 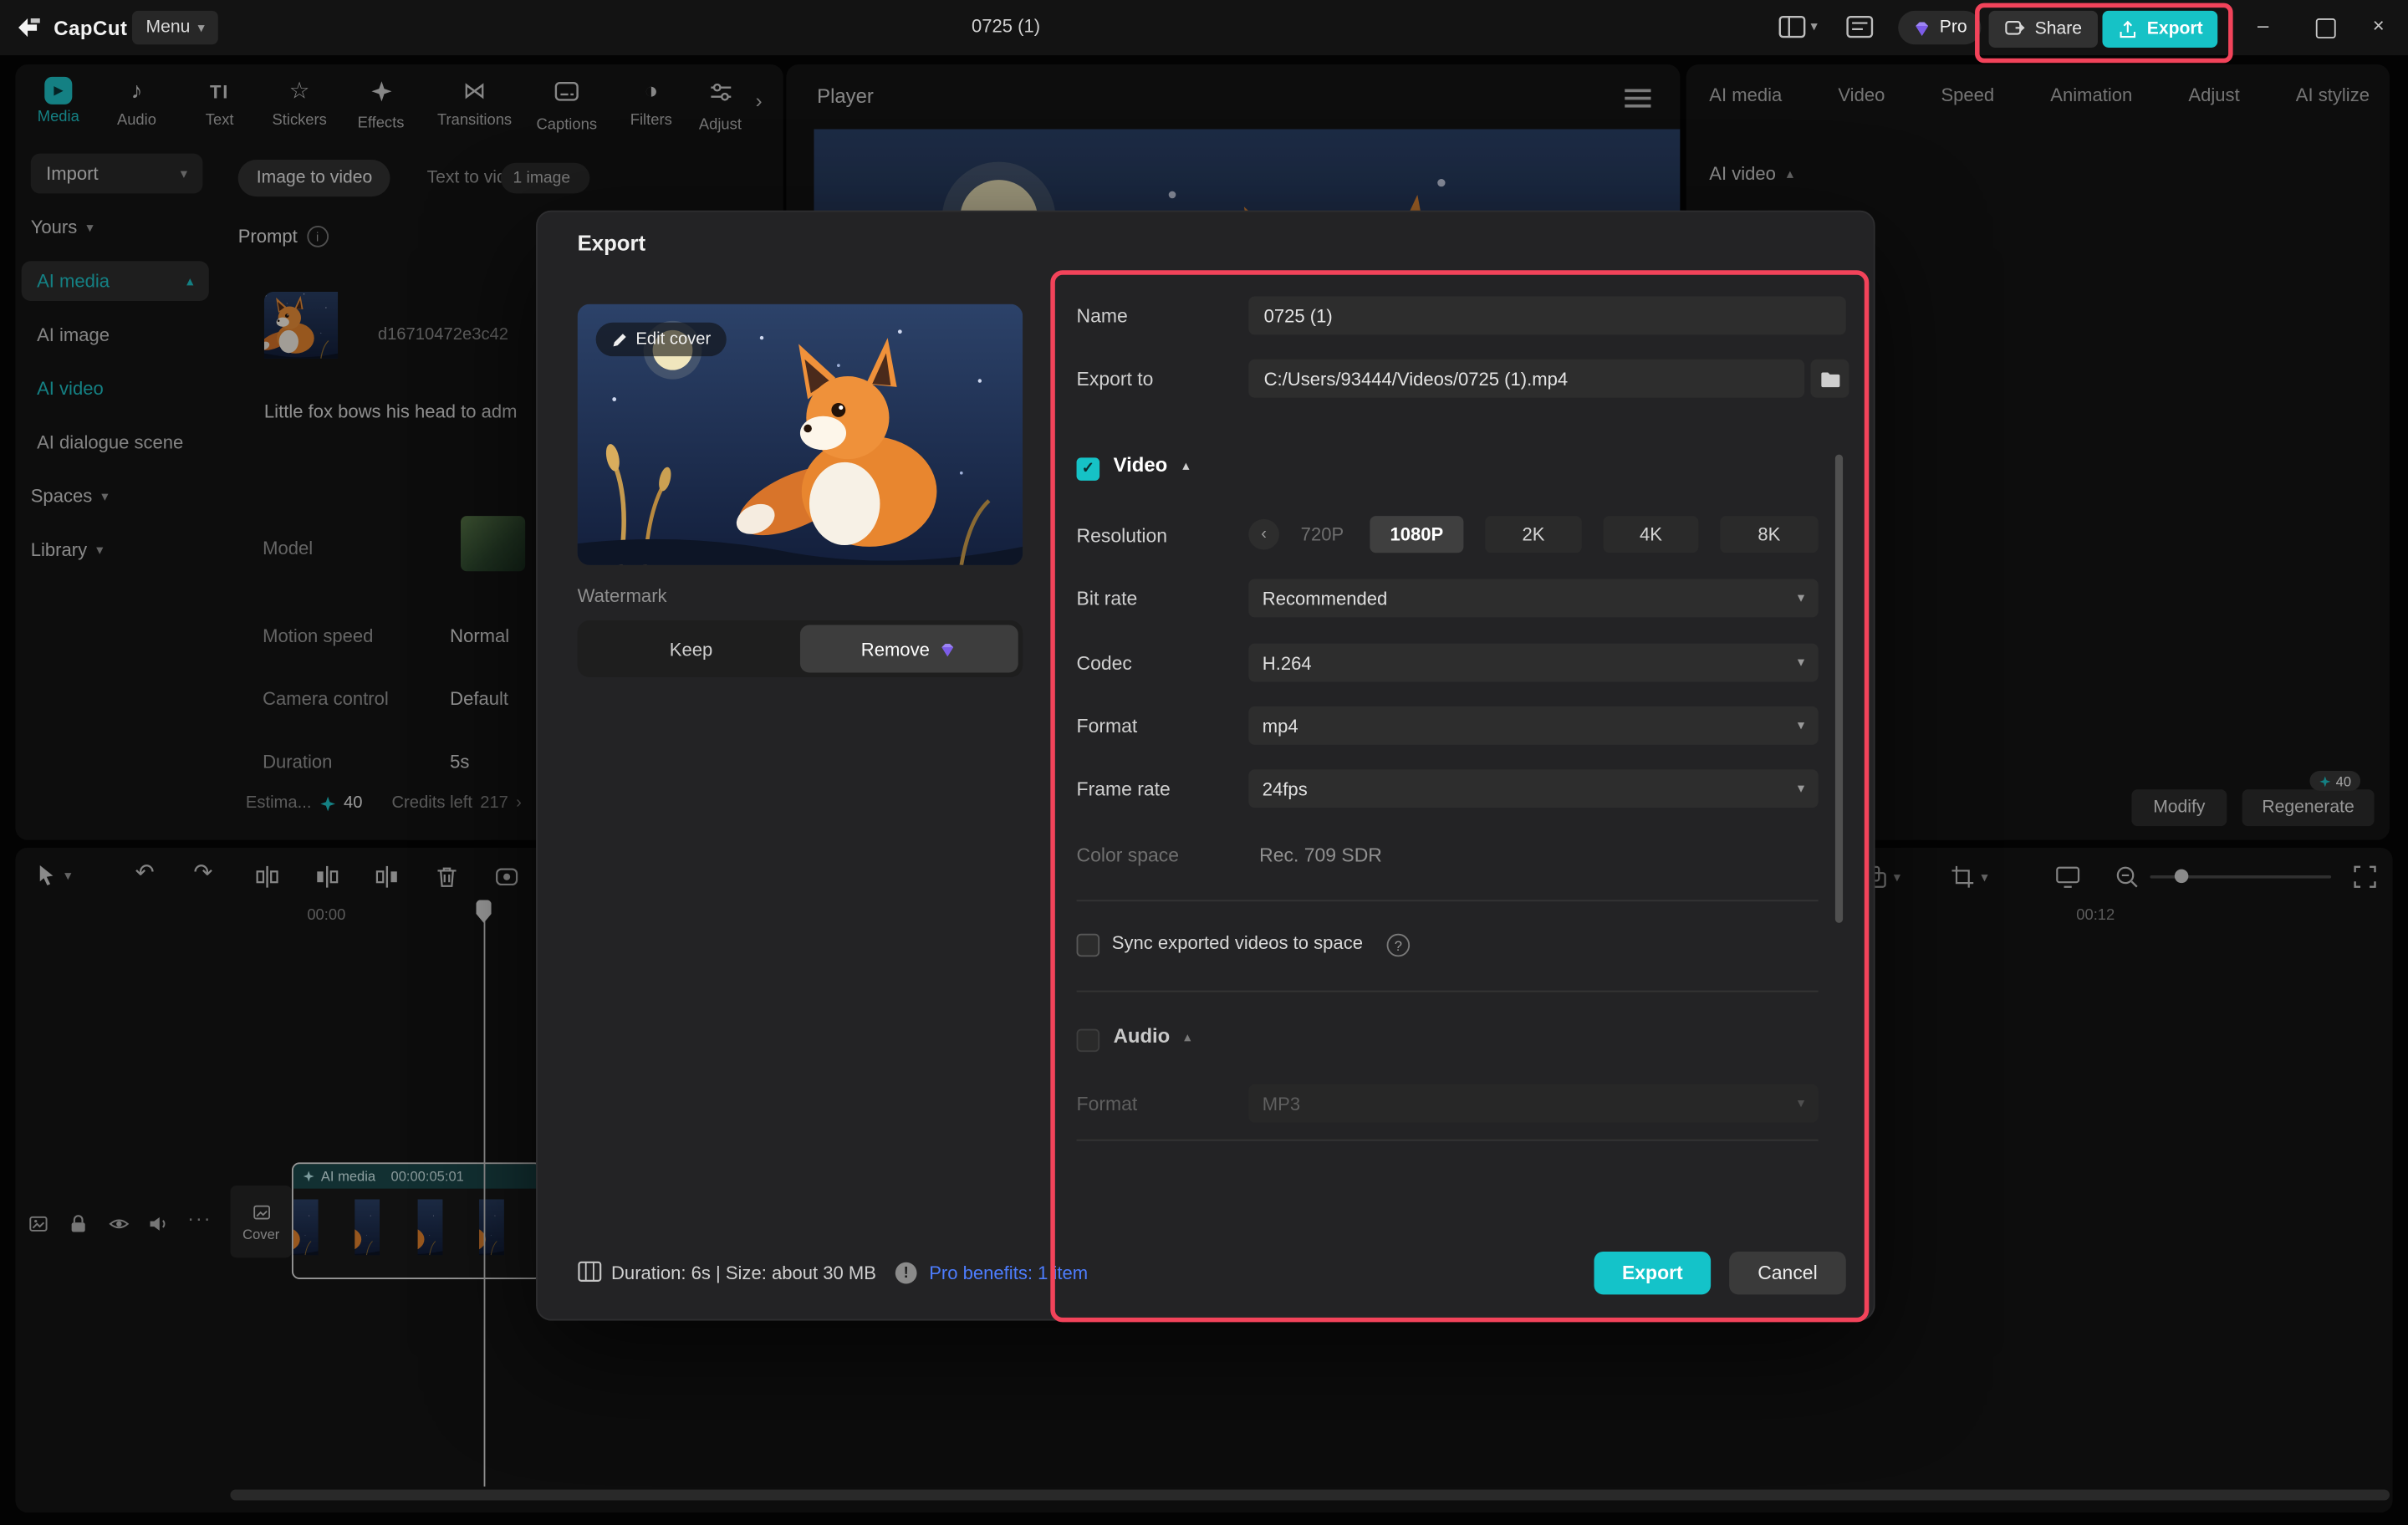 What do you see at coordinates (417, 1220) in the screenshot?
I see `timeline-clip-ai-media: AI media 00:00:05:01` at bounding box center [417, 1220].